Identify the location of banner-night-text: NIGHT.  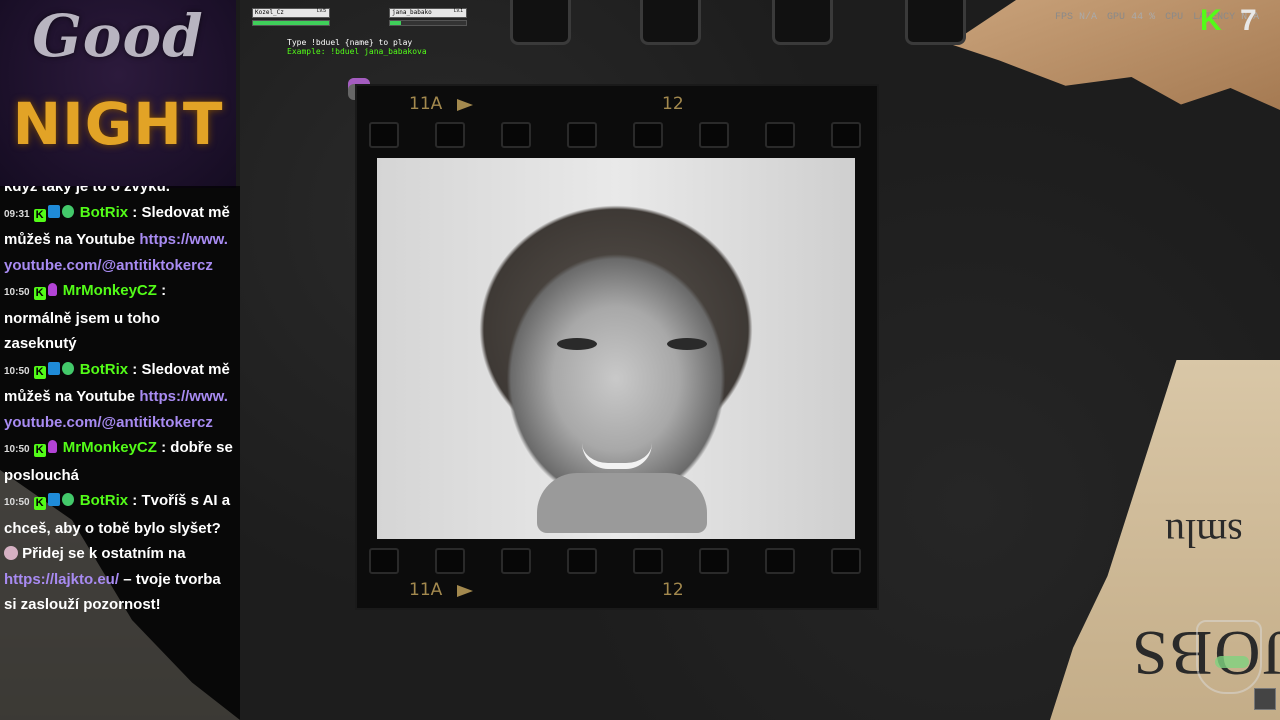
(118, 124).